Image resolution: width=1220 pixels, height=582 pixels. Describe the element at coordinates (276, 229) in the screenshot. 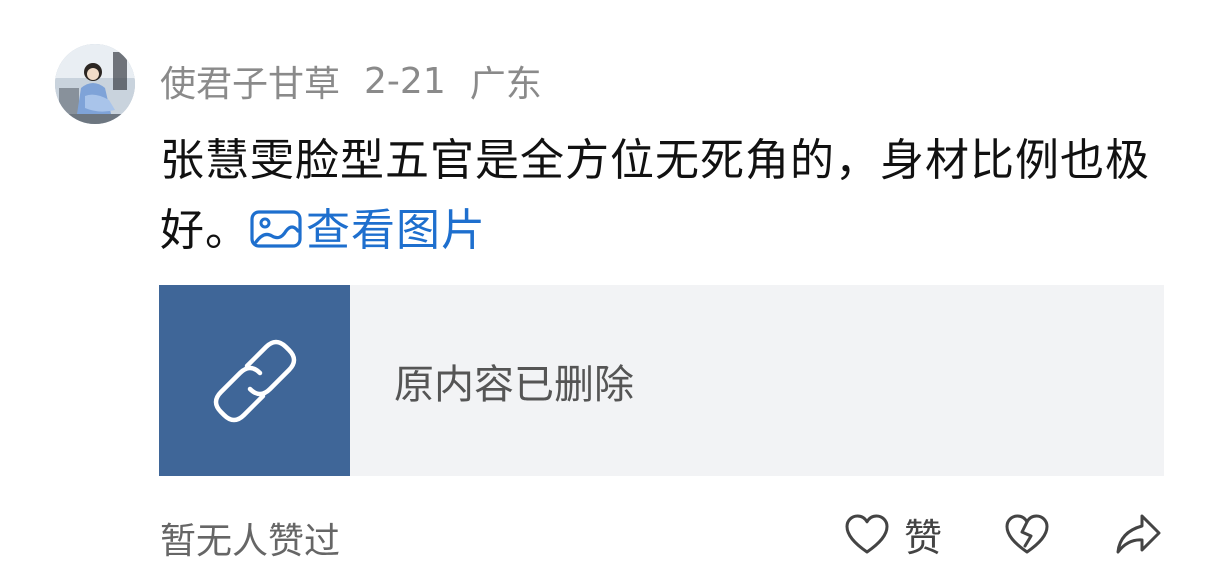

I see `image-icon` at that location.